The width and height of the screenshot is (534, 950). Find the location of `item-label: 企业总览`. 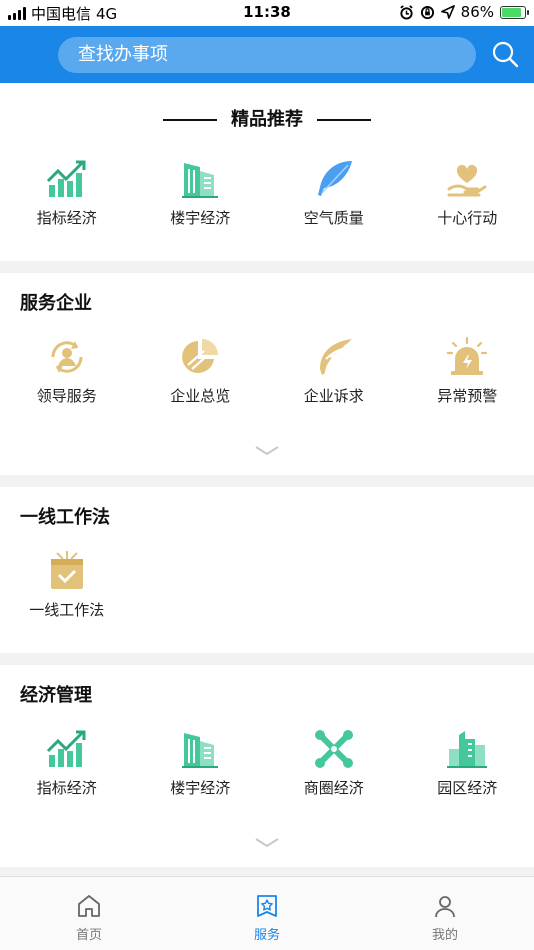

item-label: 企业总览 is located at coordinates (200, 396).